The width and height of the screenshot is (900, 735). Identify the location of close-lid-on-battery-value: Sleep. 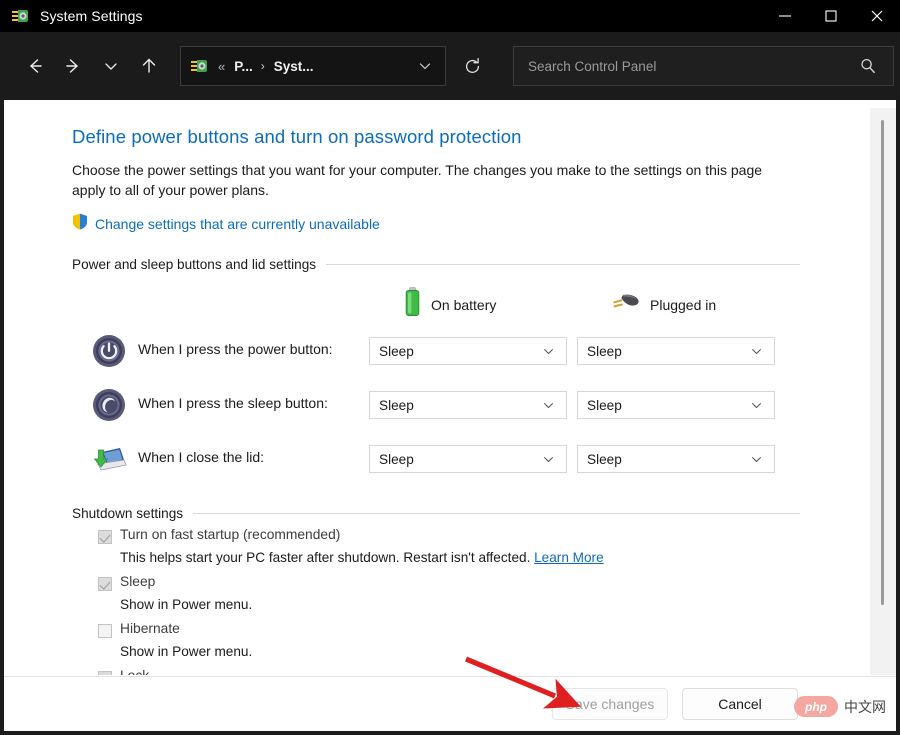
(396, 459).